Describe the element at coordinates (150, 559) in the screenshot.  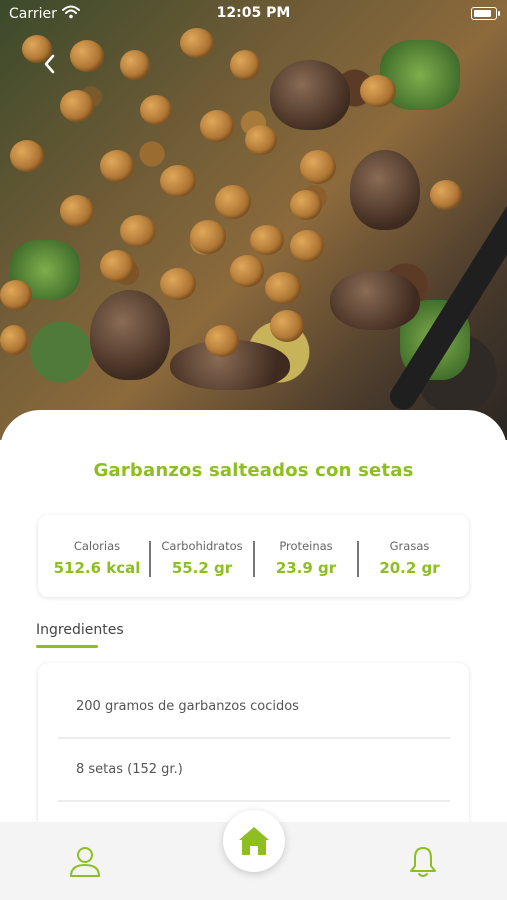
I see `nutrition-divider` at that location.